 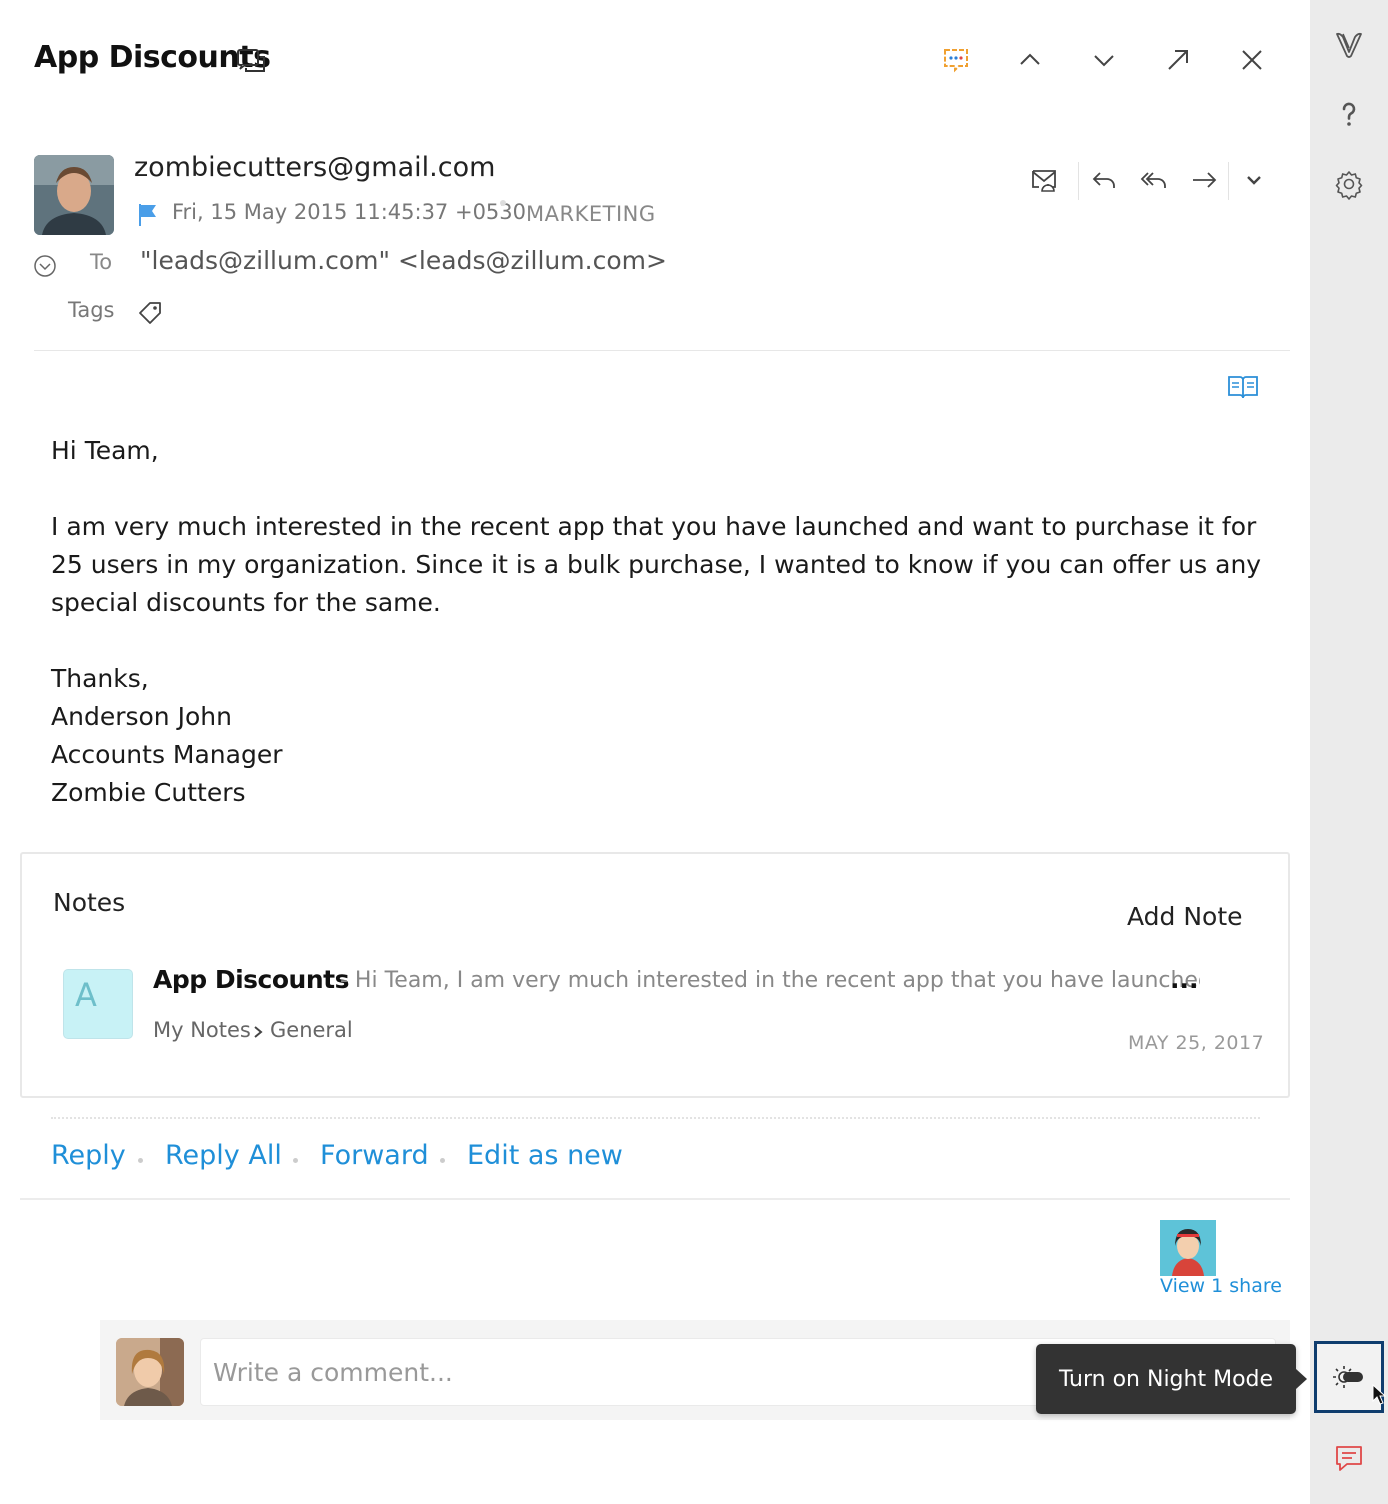 I want to click on shared-user-avatar, so click(x=1188, y=1248).